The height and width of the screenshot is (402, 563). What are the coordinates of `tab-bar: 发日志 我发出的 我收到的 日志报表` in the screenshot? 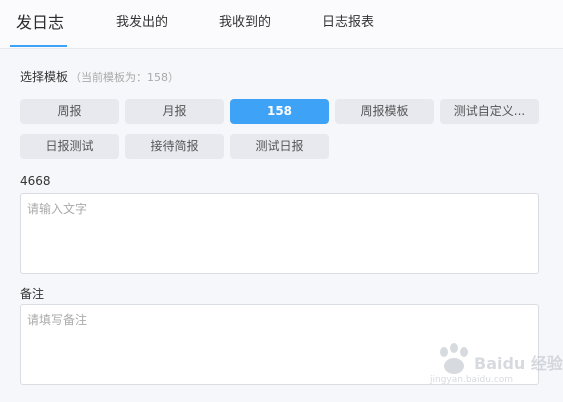 It's located at (281, 24).